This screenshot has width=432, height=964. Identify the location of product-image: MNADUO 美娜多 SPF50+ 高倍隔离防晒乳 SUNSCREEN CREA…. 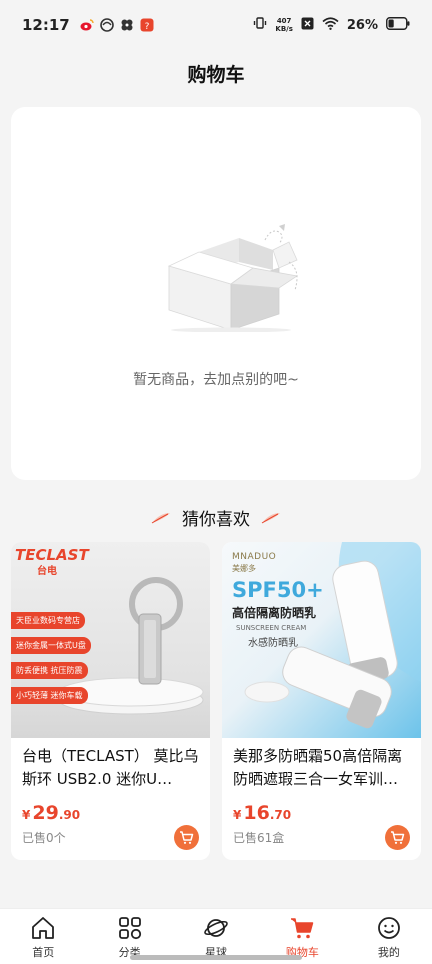
(321, 640).